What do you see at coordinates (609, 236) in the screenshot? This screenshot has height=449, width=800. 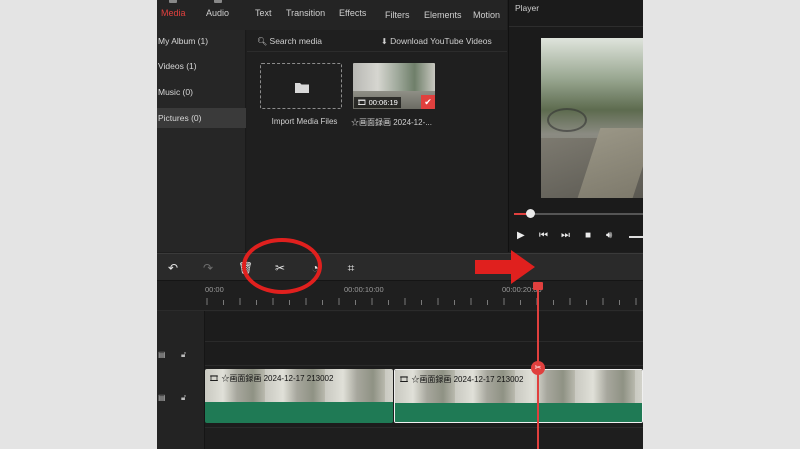 I see `volume-icon: 🔊︎` at bounding box center [609, 236].